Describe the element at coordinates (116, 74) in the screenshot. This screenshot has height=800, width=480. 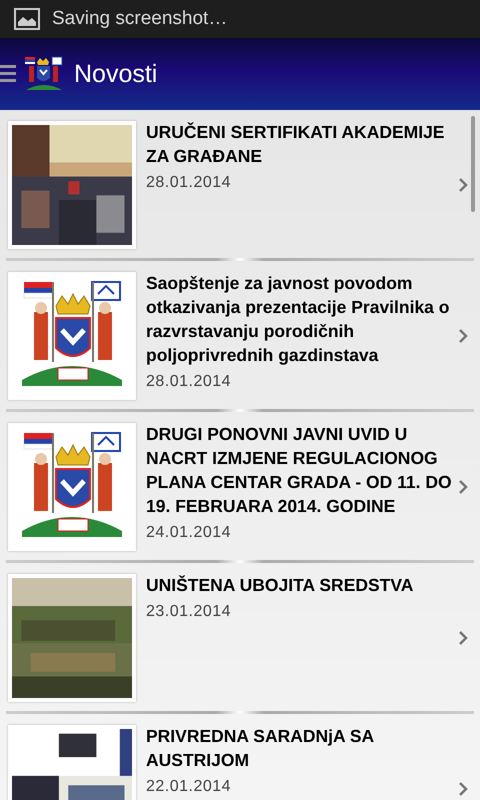
I see `screen-title: Novosti` at that location.